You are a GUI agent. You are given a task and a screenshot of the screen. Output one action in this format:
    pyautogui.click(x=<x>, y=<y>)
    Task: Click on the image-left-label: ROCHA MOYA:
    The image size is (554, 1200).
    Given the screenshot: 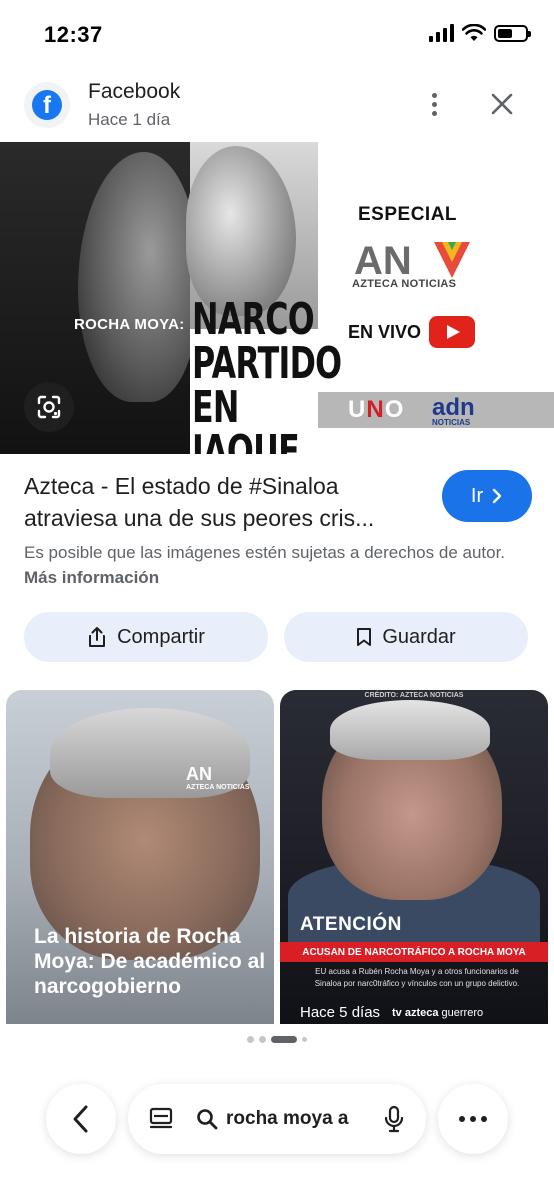 What is the action you would take?
    pyautogui.click(x=129, y=324)
    